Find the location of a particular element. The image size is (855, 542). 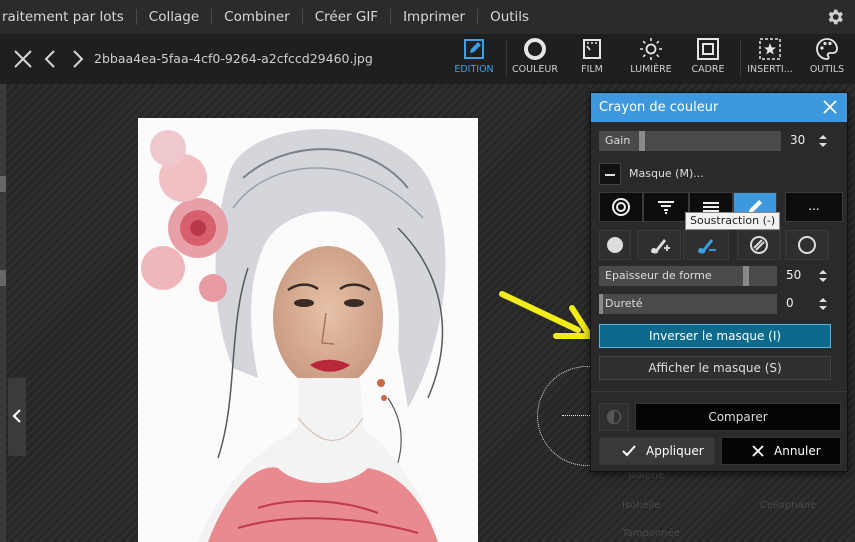

mask-mode-filter-button is located at coordinates (666, 207).